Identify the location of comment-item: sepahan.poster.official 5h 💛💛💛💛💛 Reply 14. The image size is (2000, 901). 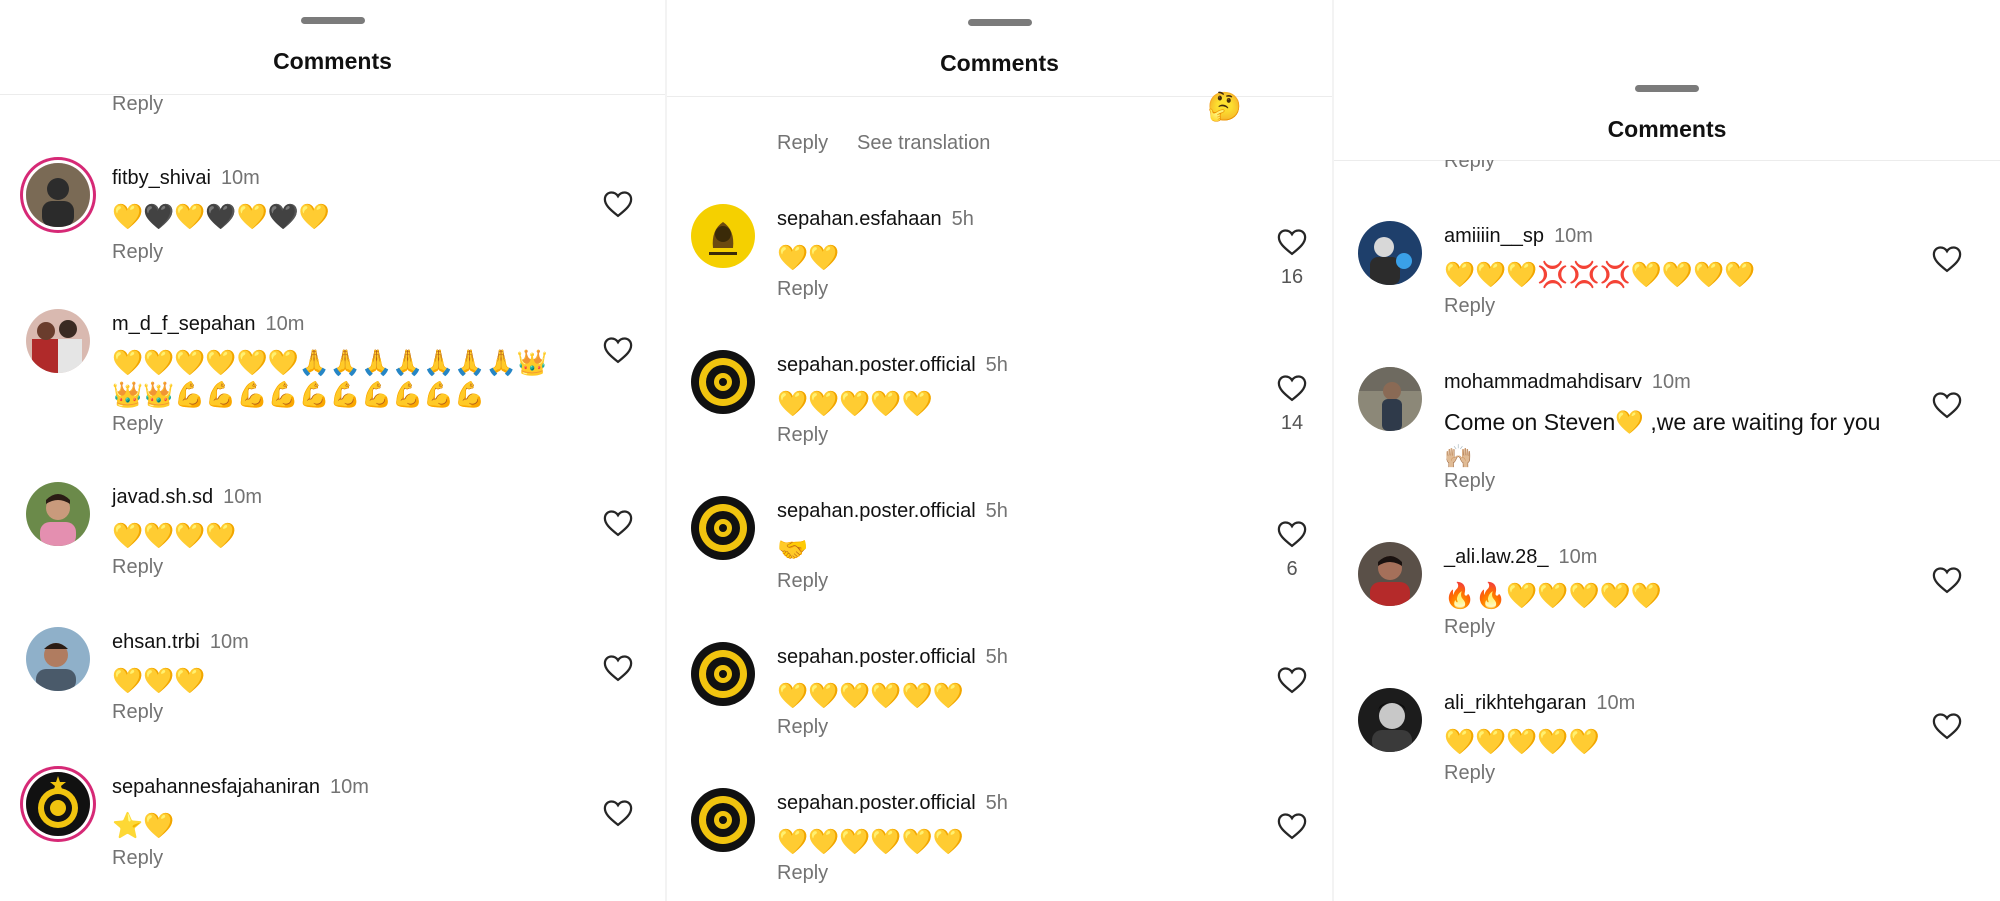
(999, 420).